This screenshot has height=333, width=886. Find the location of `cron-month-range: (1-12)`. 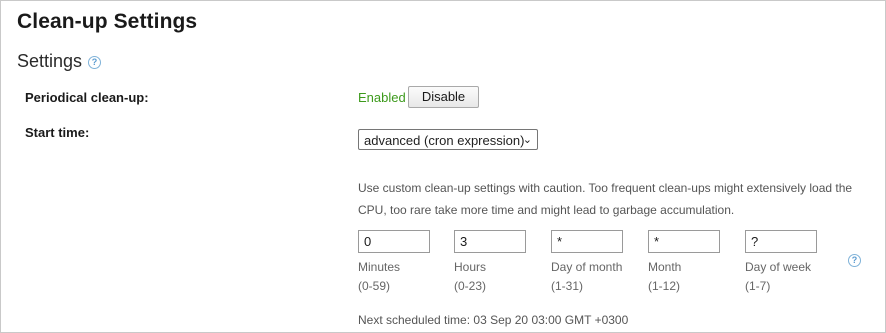

cron-month-range: (1-12) is located at coordinates (664, 286).